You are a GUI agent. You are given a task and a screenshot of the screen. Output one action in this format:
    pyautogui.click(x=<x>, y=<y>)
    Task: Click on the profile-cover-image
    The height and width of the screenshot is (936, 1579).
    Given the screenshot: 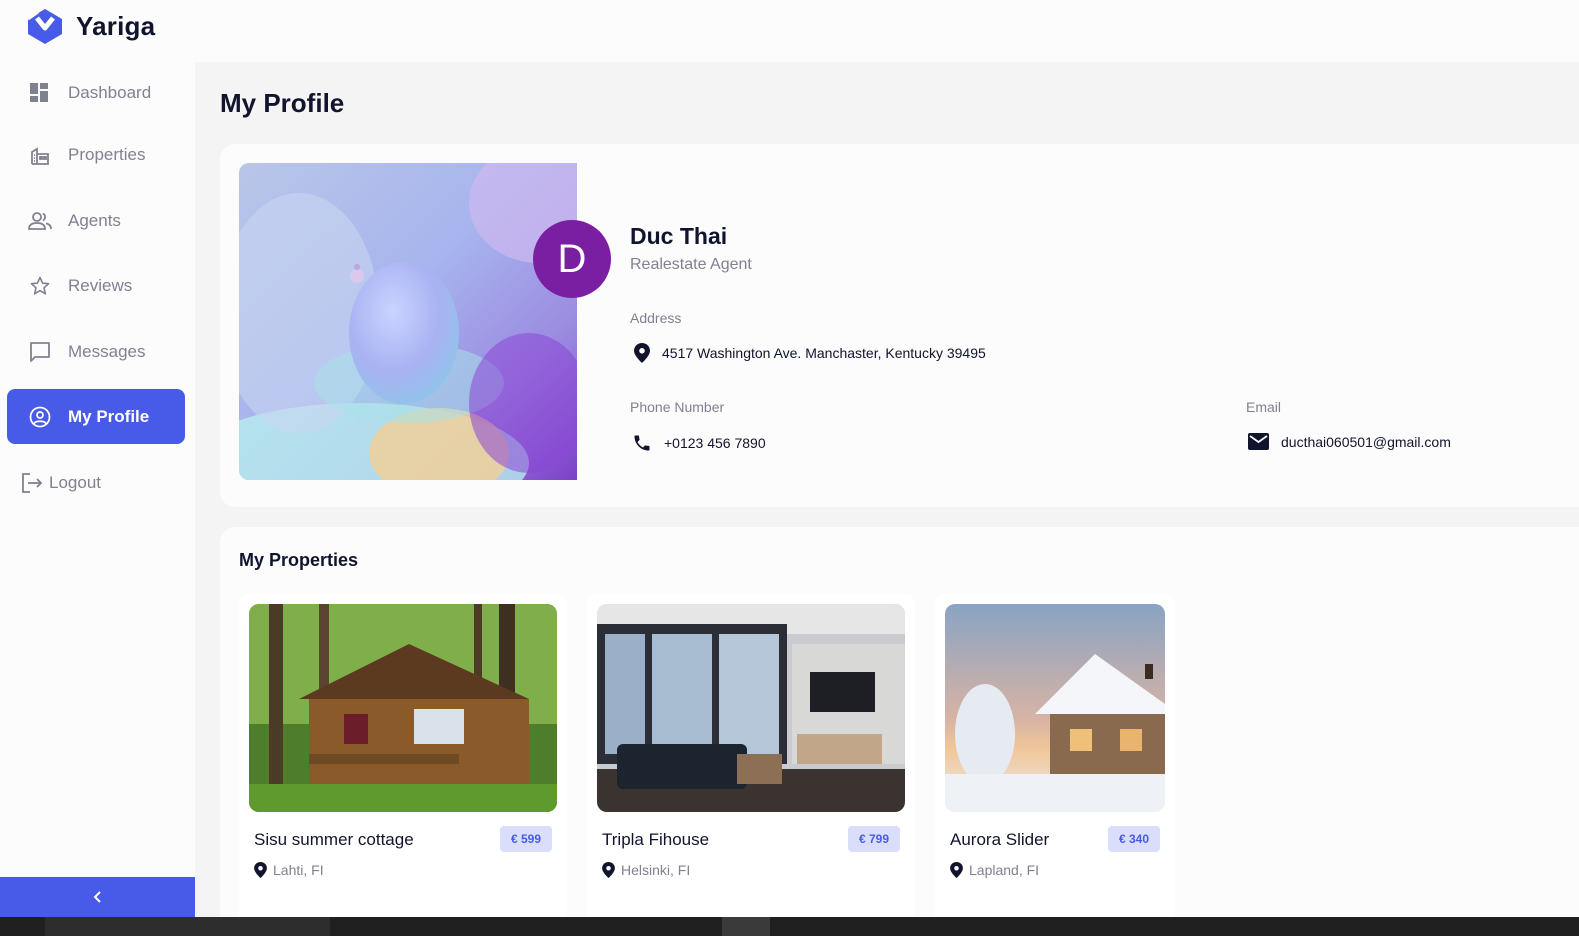 What is the action you would take?
    pyautogui.click(x=408, y=321)
    